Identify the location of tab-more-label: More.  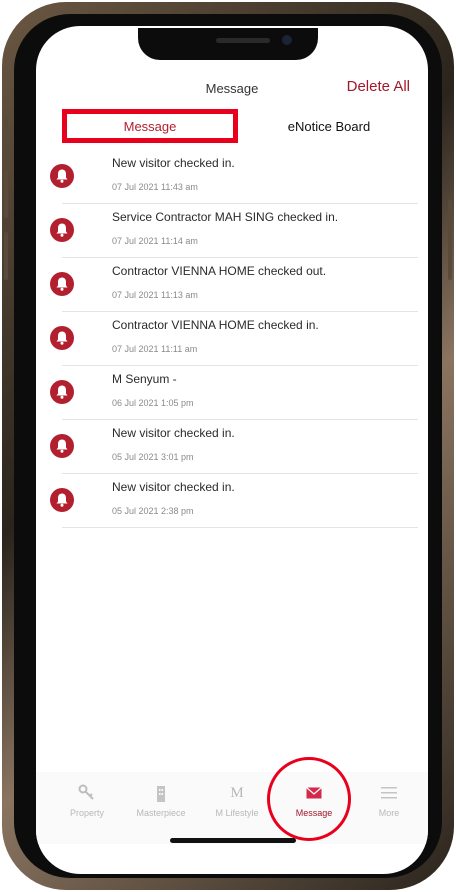
(389, 813).